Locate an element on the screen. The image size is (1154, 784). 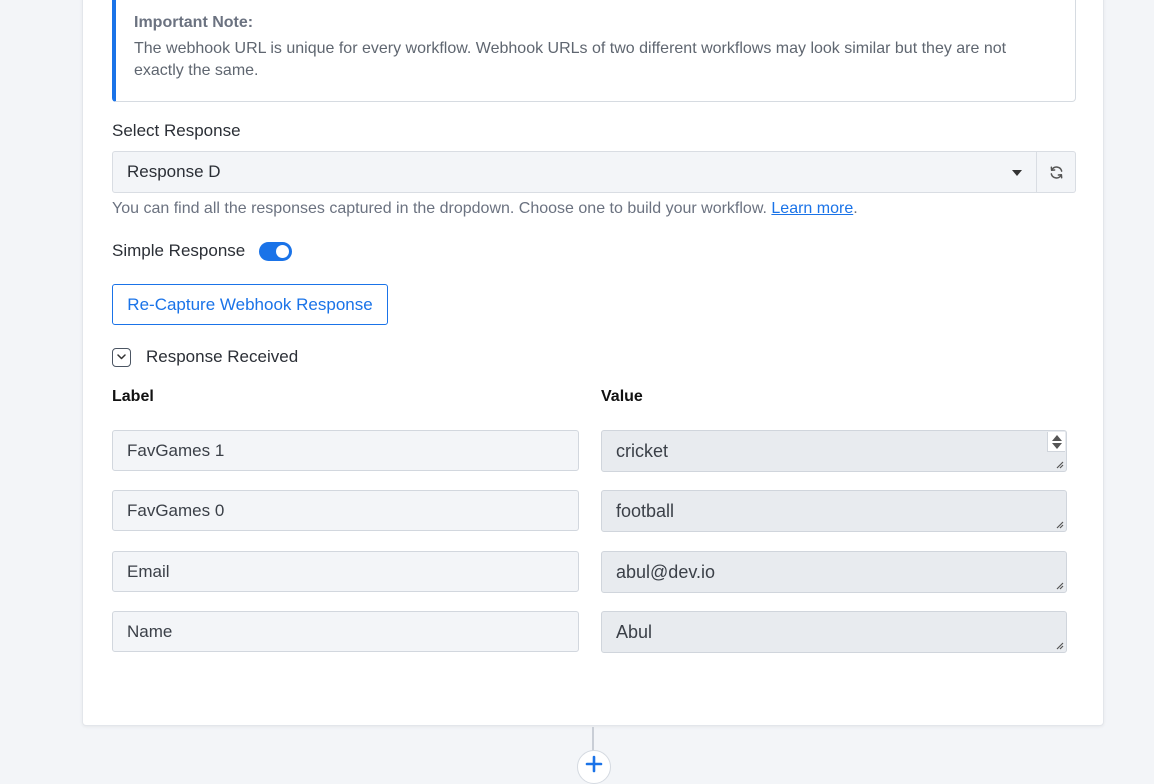
value-field: cricket is located at coordinates (834, 451).